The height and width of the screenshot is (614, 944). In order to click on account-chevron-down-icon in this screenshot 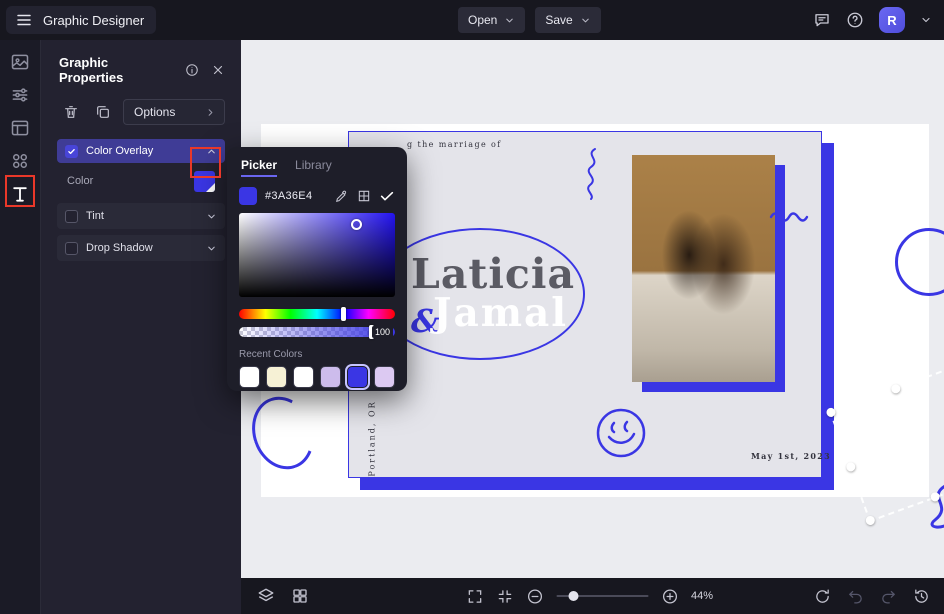, I will do `click(926, 20)`.